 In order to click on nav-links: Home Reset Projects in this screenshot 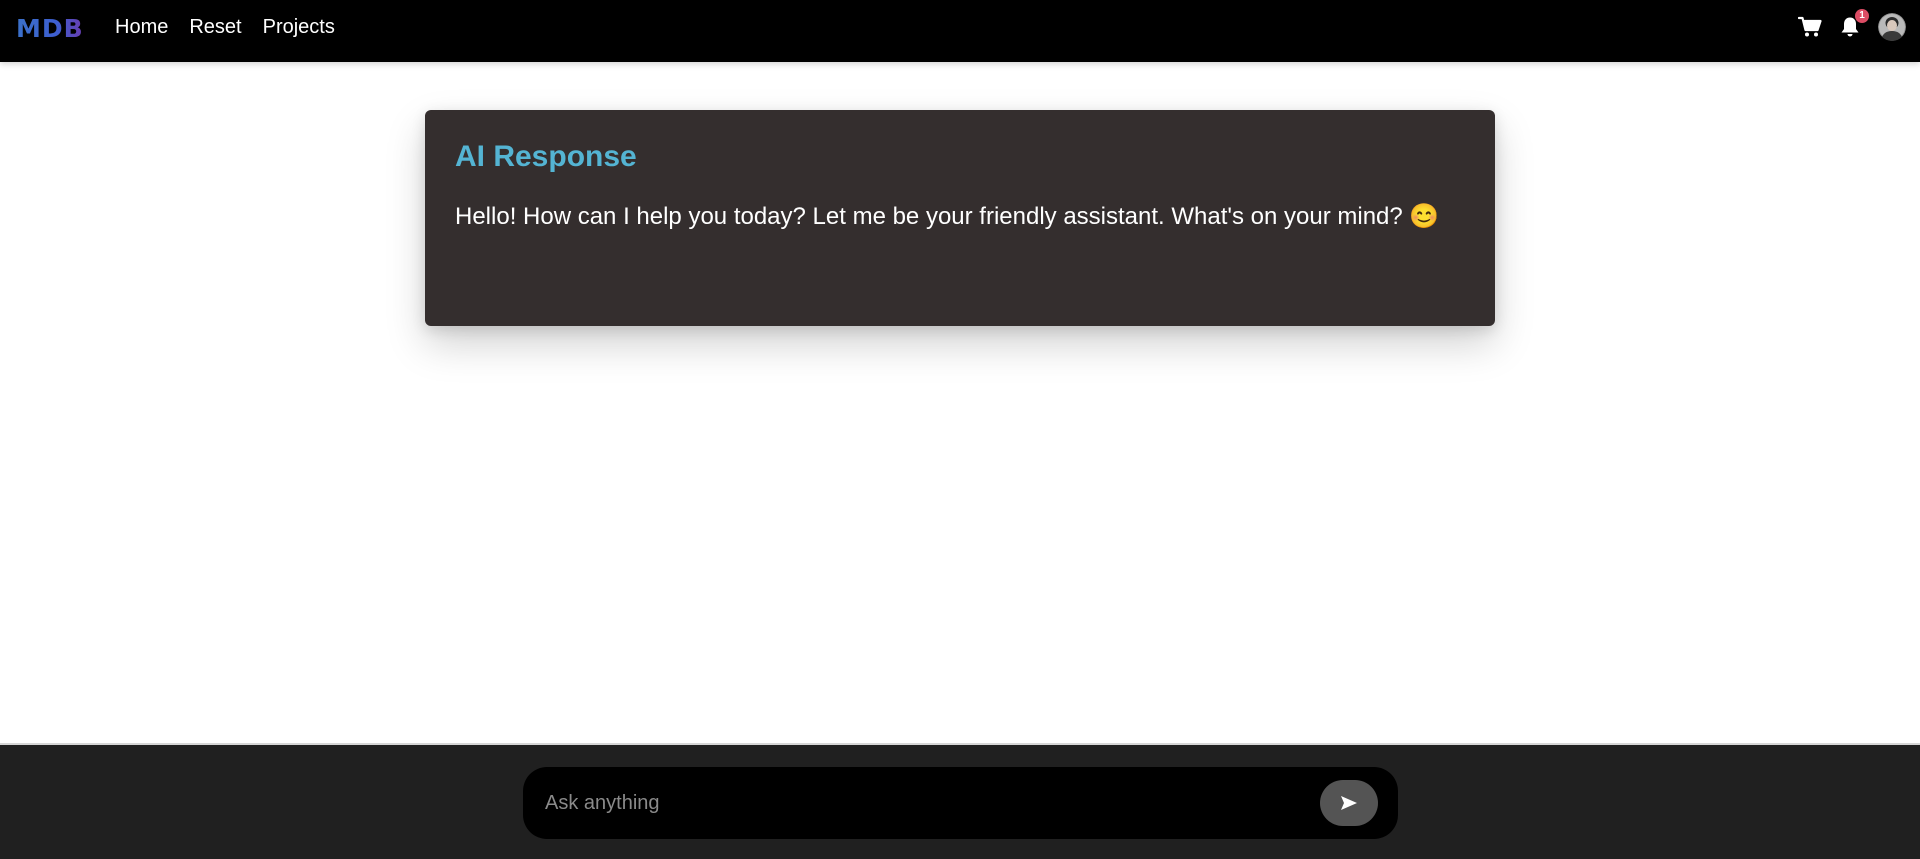, I will do `click(235, 27)`.